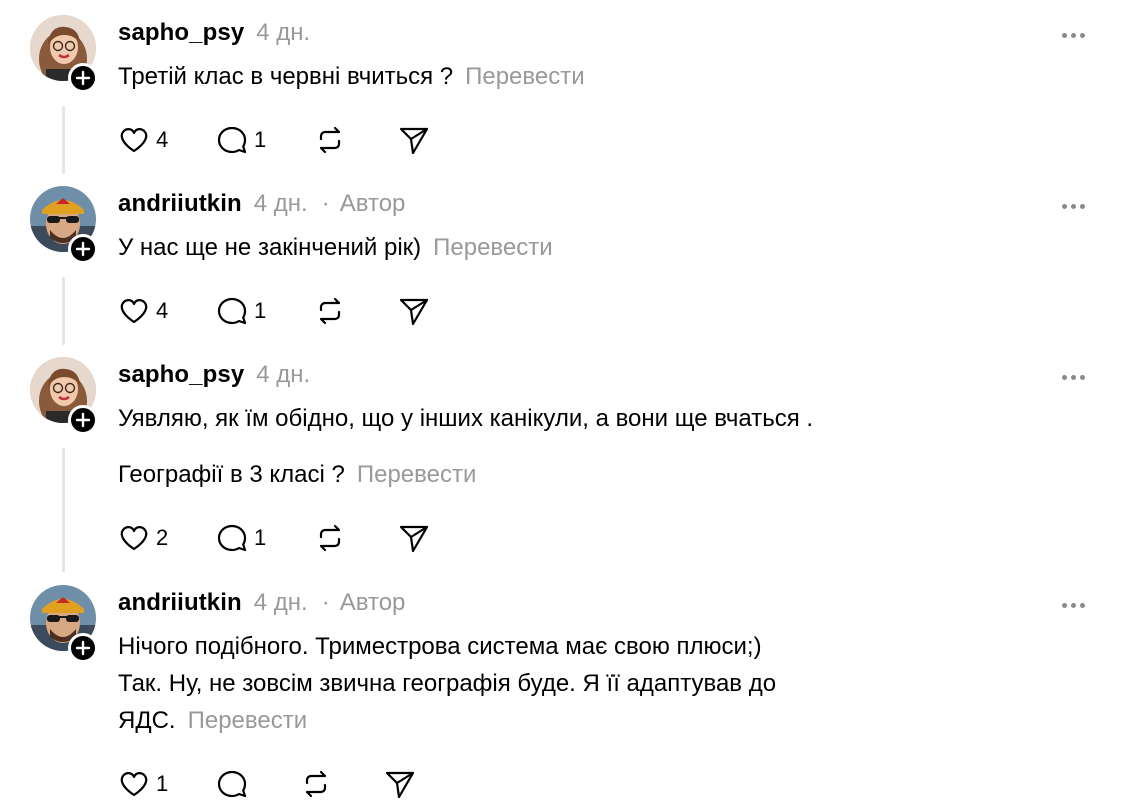  Describe the element at coordinates (588, 76) in the screenshot. I see `post-text: Третій клас в червні вчиться ? Перевести` at that location.